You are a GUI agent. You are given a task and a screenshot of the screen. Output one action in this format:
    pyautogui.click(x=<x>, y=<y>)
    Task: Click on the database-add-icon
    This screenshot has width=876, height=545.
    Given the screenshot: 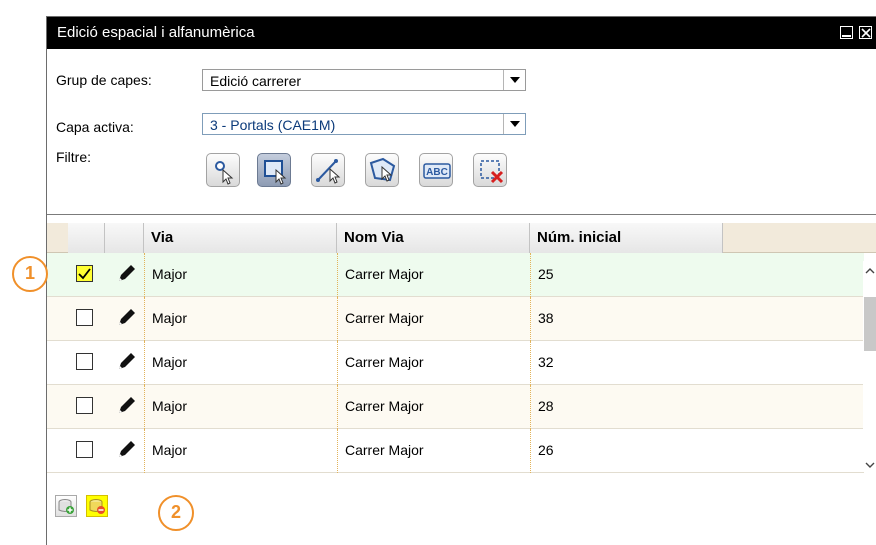 What is the action you would take?
    pyautogui.click(x=66, y=506)
    